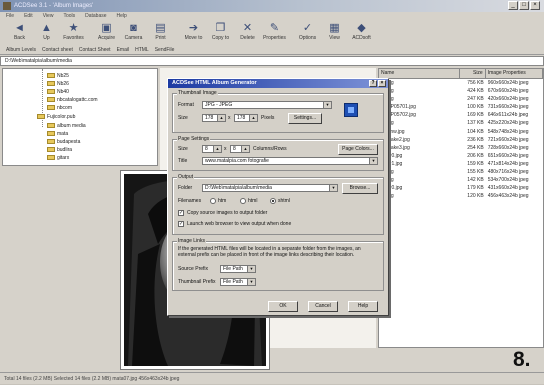 The image size is (544, 385). What do you see at coordinates (142, 49) in the screenshot?
I see `link-html: HTML` at bounding box center [142, 49].